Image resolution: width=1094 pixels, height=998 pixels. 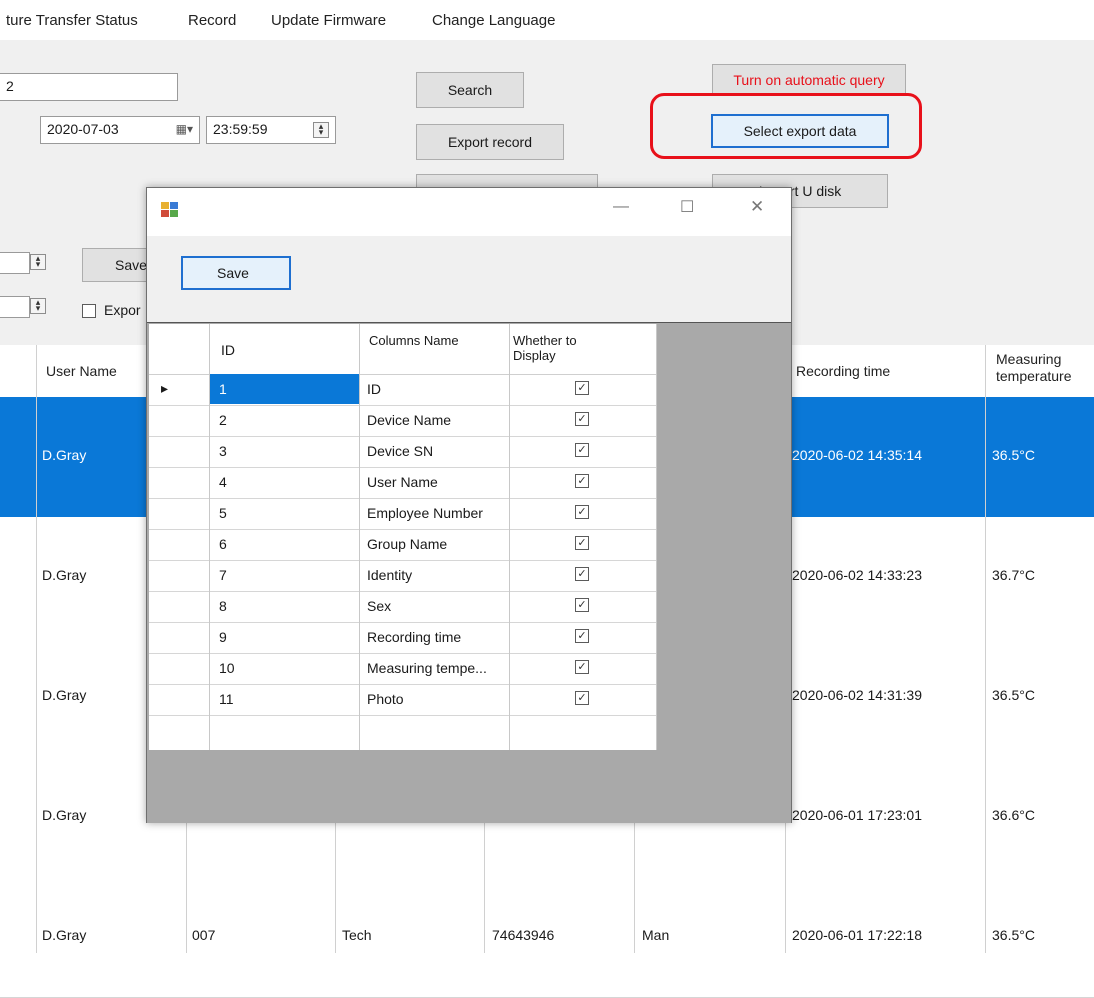 I want to click on row-column-name: Device SN, so click(x=400, y=451).